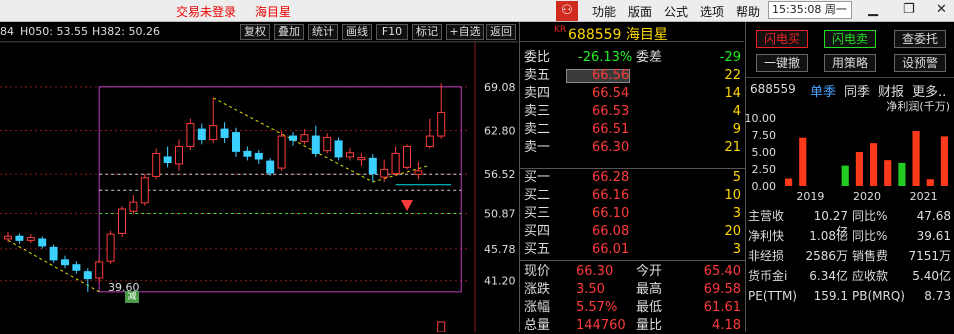 Image resolution: width=954 pixels, height=334 pixels. Describe the element at coordinates (931, 276) in the screenshot. I see `fin-value: 5.40亿` at that location.